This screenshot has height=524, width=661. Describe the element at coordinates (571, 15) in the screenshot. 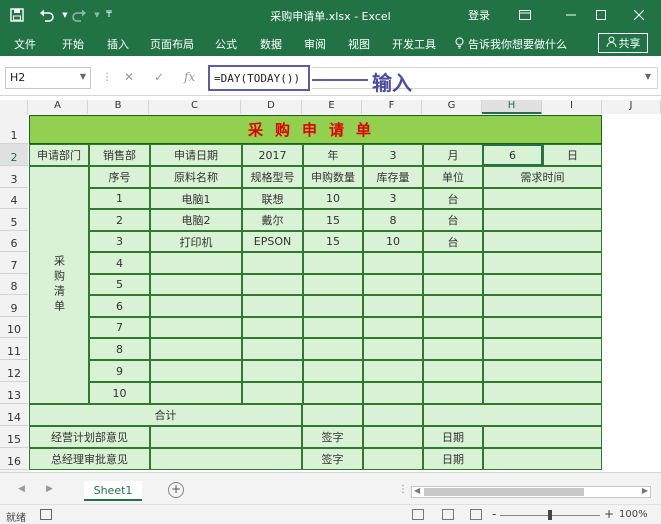

I see `minimize-icon` at that location.